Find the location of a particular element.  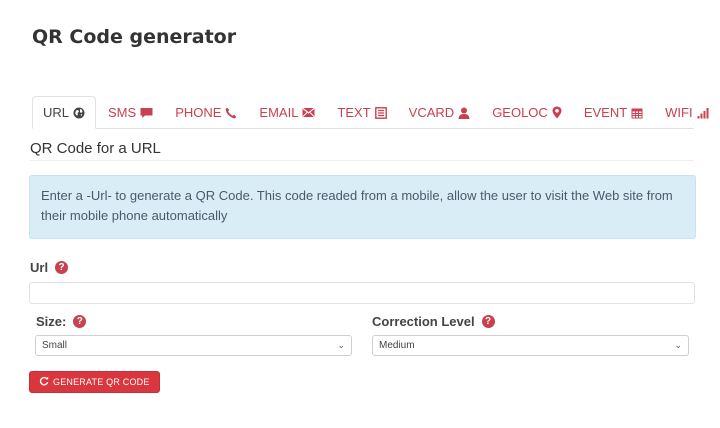

tab-label: PHONE is located at coordinates (198, 112).